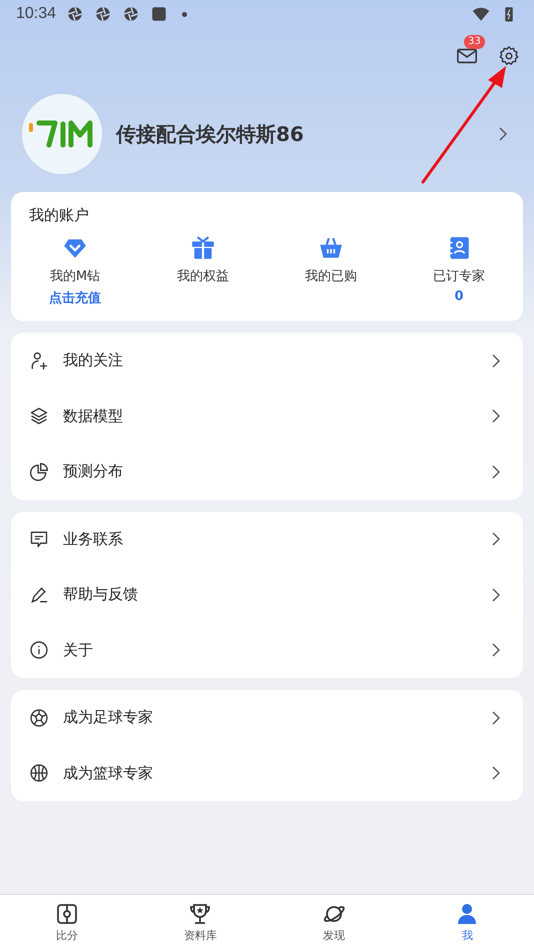 The image size is (534, 950). Describe the element at coordinates (331, 248) in the screenshot. I see `basket-icon` at that location.